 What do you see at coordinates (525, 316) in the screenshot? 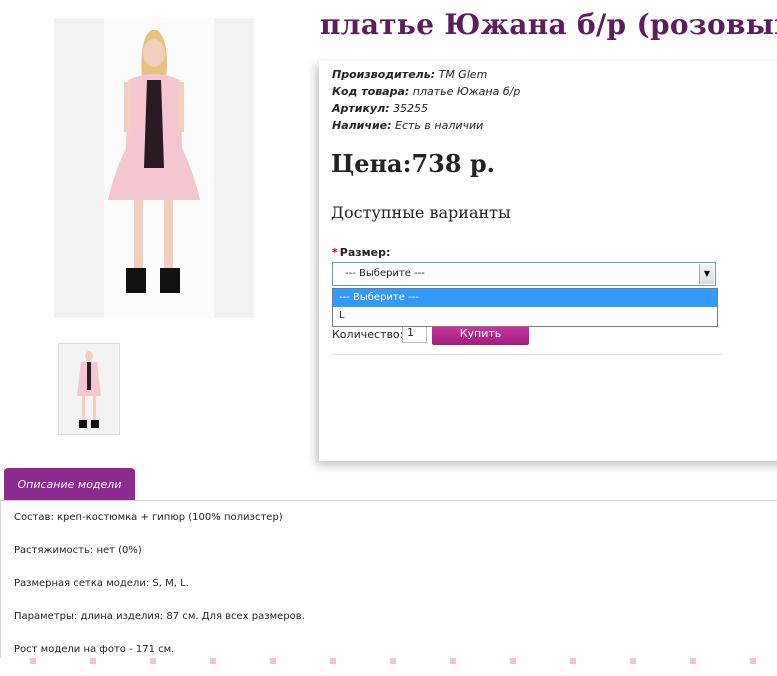
I see `size-option-l: L` at bounding box center [525, 316].